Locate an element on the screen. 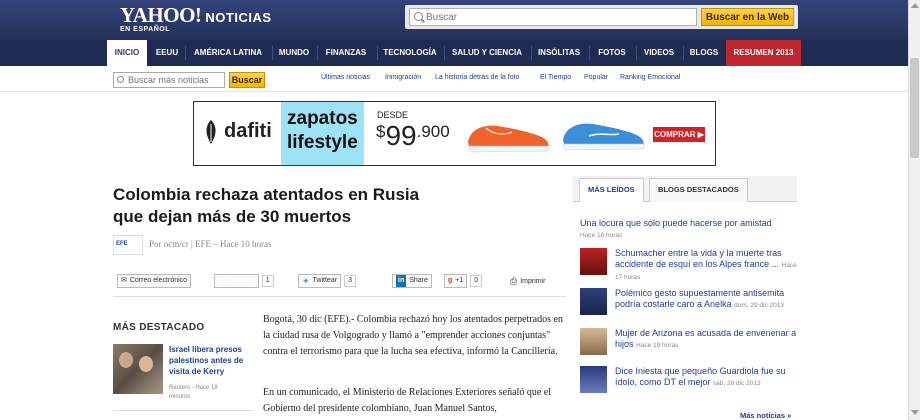  share-twitter-count: 3 is located at coordinates (350, 281).